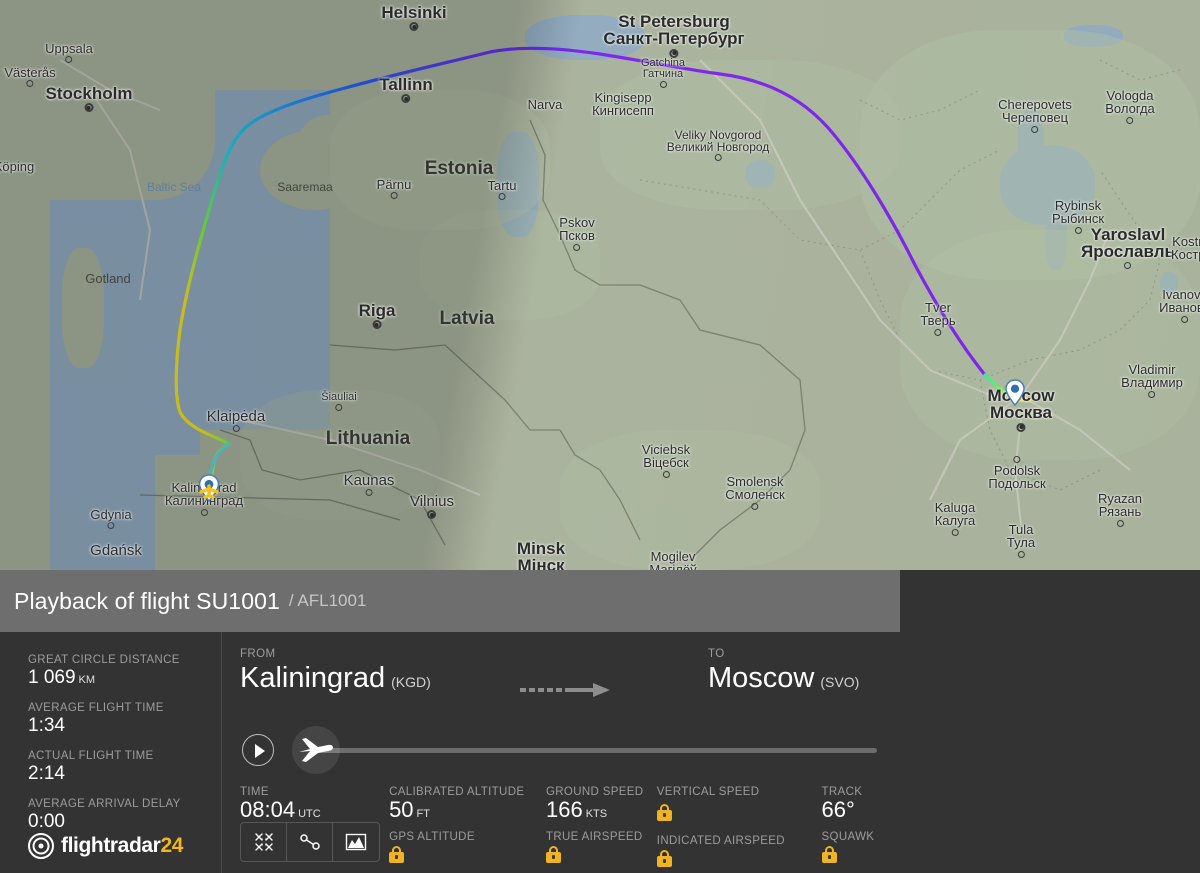  Describe the element at coordinates (264, 842) in the screenshot. I see `fit-to-screen-button` at that location.